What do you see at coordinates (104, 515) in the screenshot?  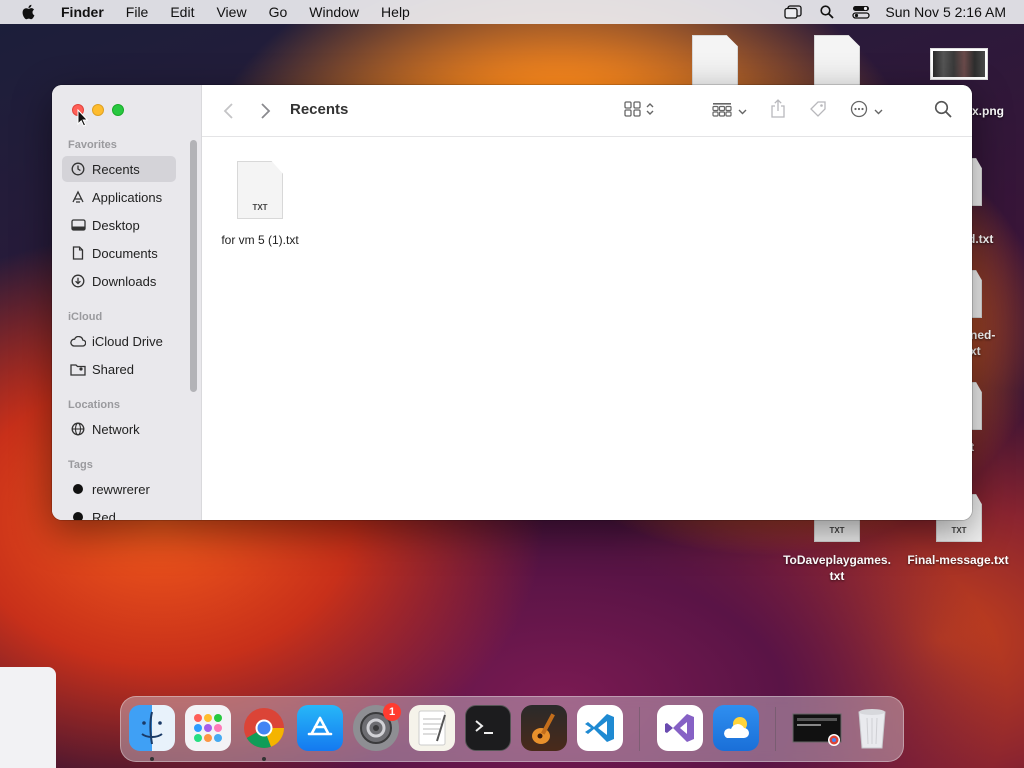 I see `sidebar-item-label: Red` at bounding box center [104, 515].